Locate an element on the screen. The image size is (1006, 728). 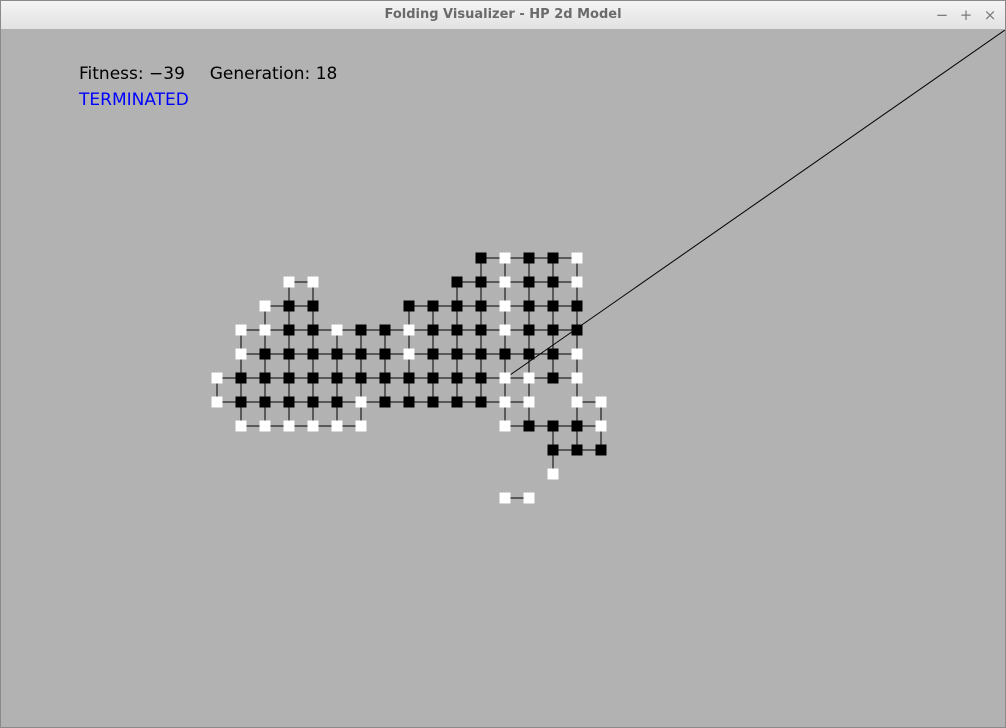
window-title: Folding Visualizer - HP 2d Model is located at coordinates (503, 14).